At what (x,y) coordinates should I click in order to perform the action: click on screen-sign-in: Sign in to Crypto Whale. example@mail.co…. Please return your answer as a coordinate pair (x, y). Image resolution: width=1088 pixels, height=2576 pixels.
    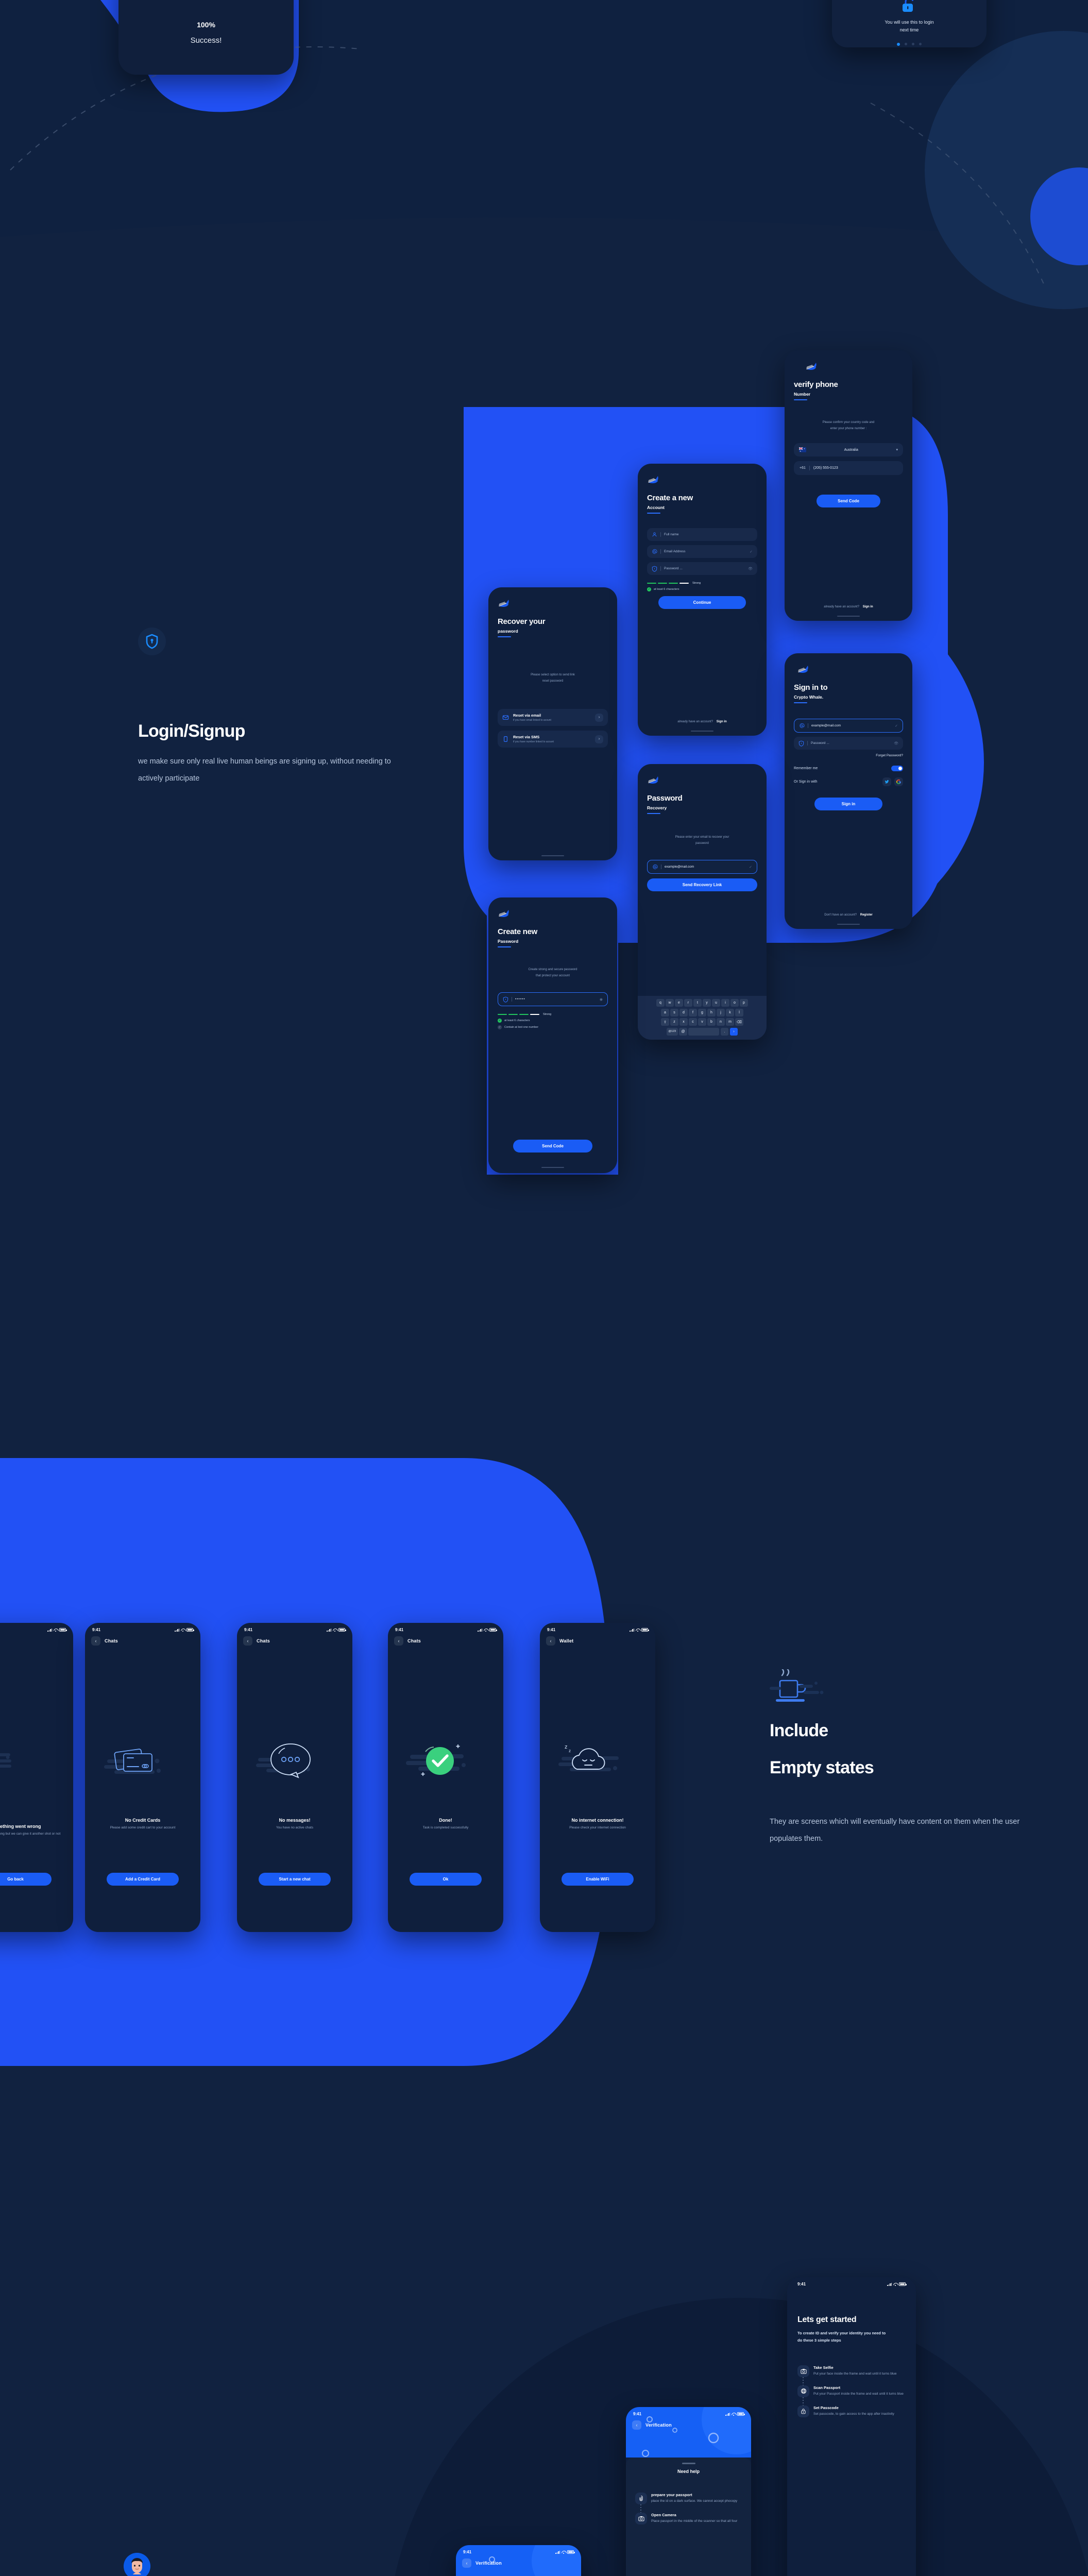
    Looking at the image, I should click on (848, 791).